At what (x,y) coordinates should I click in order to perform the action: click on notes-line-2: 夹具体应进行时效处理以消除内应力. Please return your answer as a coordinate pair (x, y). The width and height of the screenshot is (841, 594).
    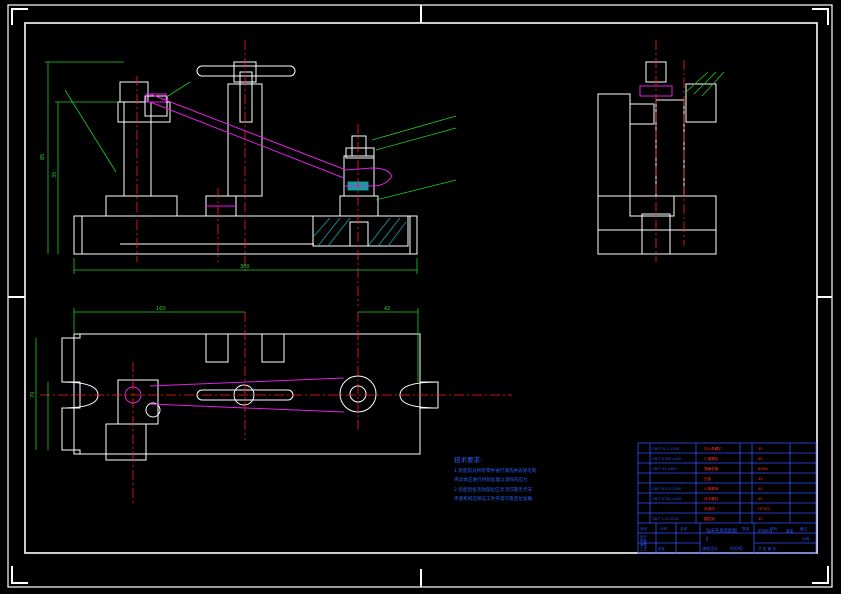
    Looking at the image, I should click on (491, 479).